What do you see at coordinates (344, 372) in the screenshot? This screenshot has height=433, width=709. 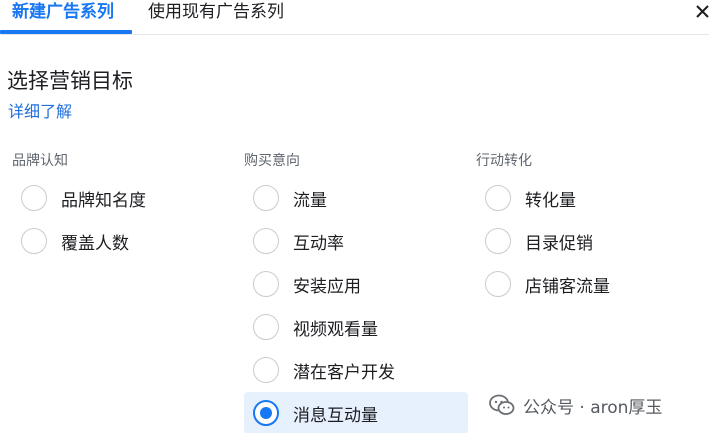 I see `option-label: 潜在客户开发` at bounding box center [344, 372].